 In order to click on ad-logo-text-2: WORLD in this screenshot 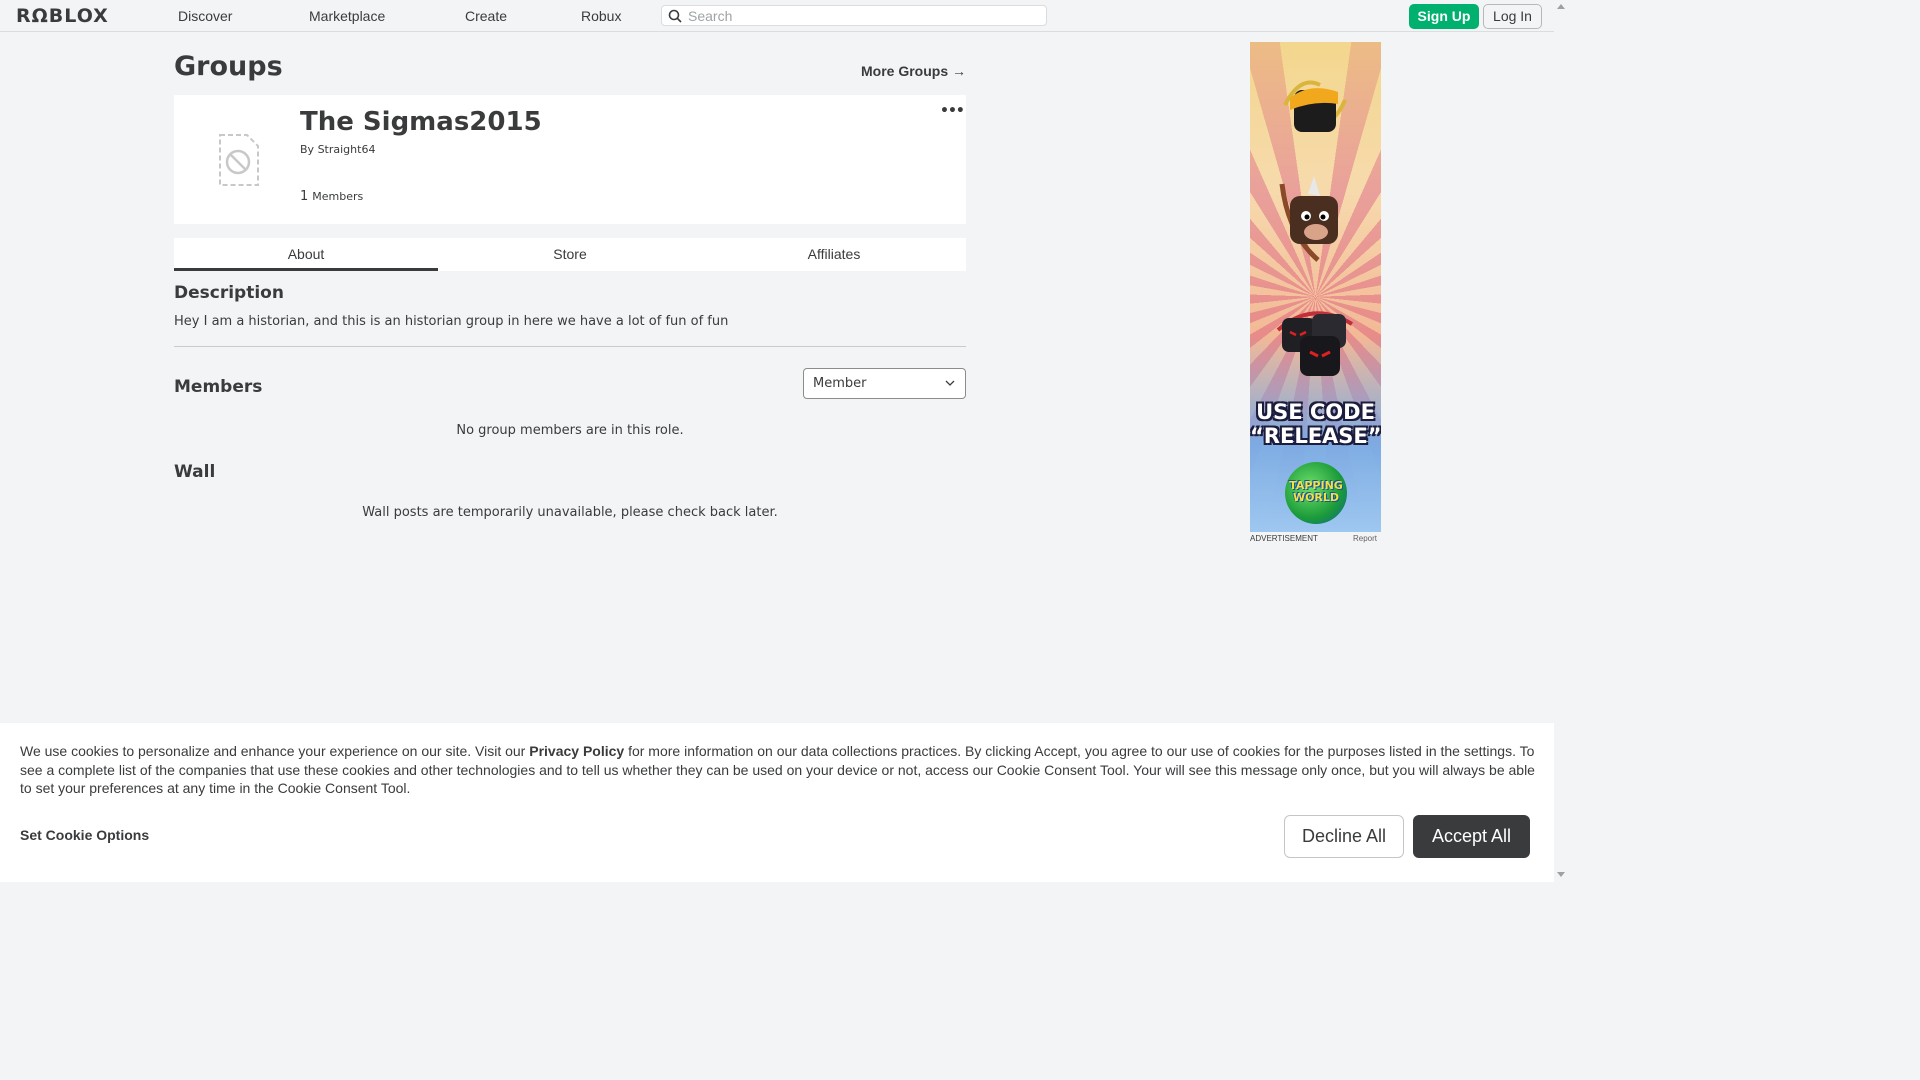, I will do `click(1316, 497)`.